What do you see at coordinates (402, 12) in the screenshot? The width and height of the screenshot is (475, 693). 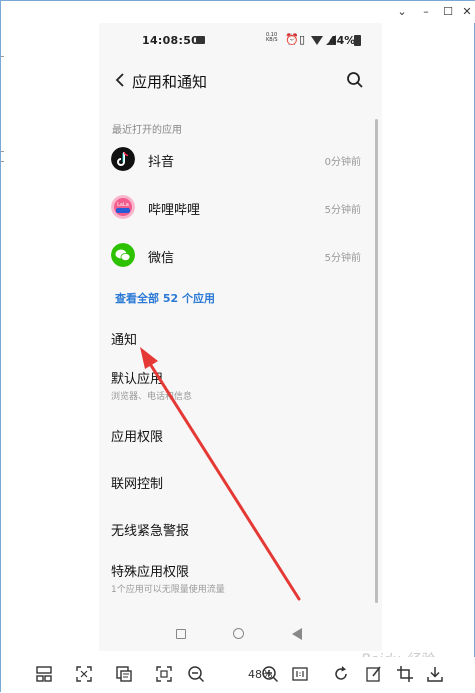 I see `chevron-down-icon: ⌄` at bounding box center [402, 12].